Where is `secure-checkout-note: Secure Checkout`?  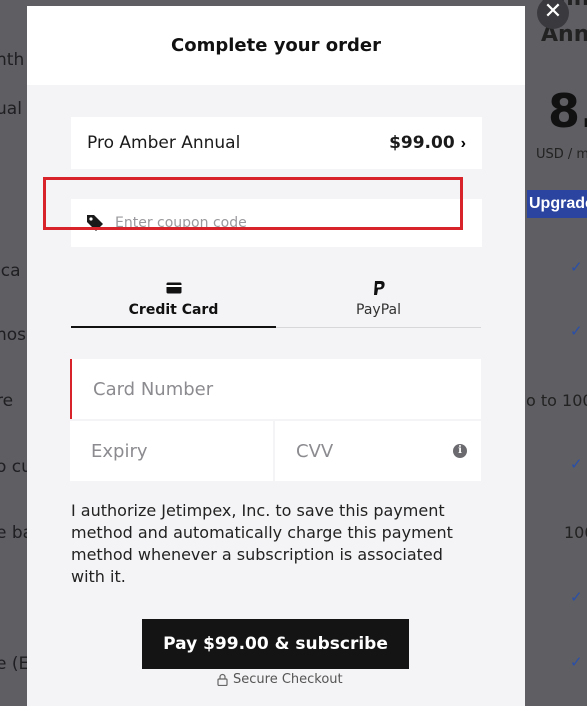
secure-checkout-note: Secure Checkout is located at coordinates (280, 679).